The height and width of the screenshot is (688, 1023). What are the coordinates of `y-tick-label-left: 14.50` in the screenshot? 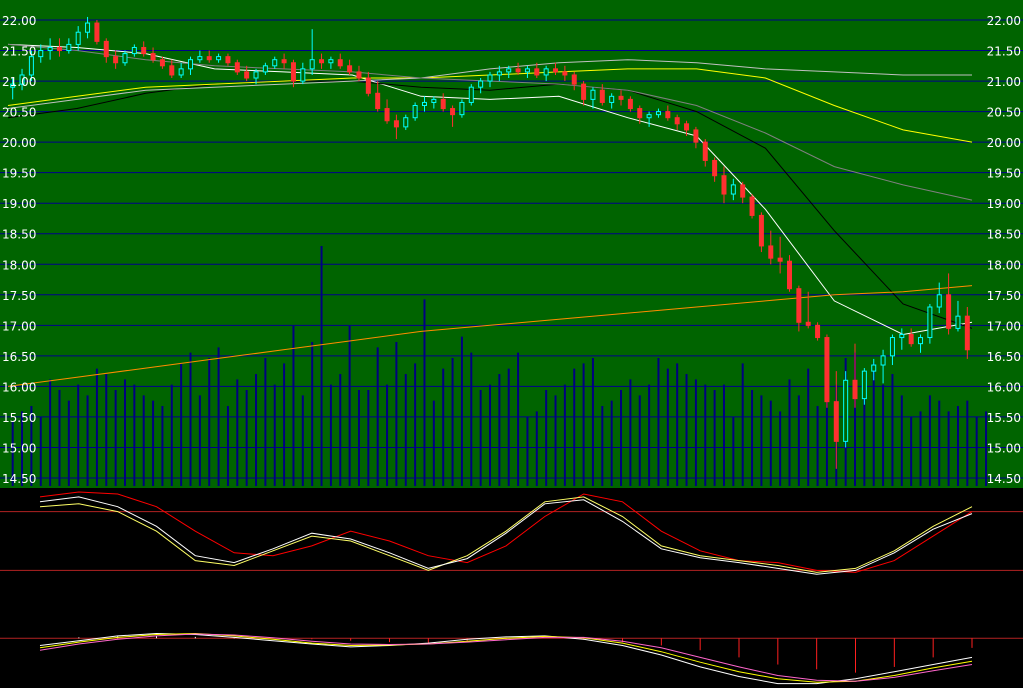 It's located at (19, 479).